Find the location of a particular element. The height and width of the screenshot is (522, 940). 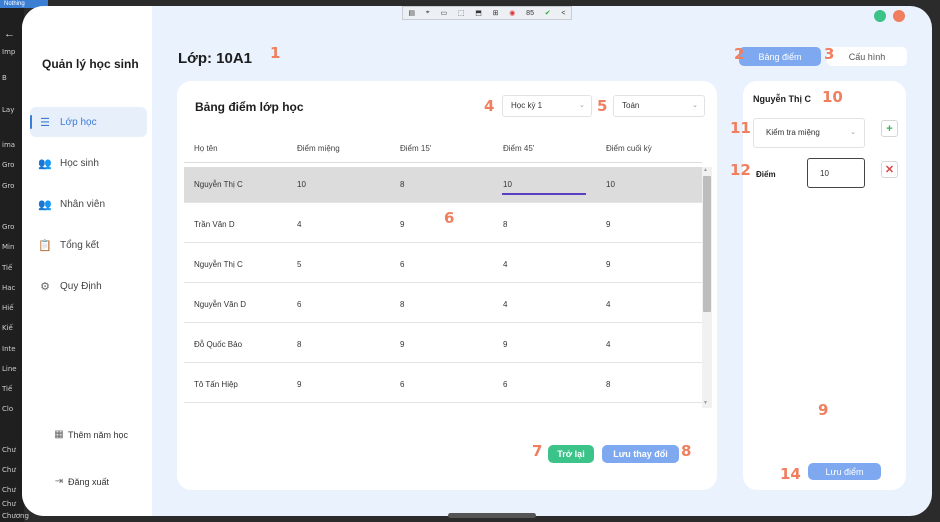

sidebar-item-lop-hoc: ☰ Lớp học is located at coordinates (88, 122).